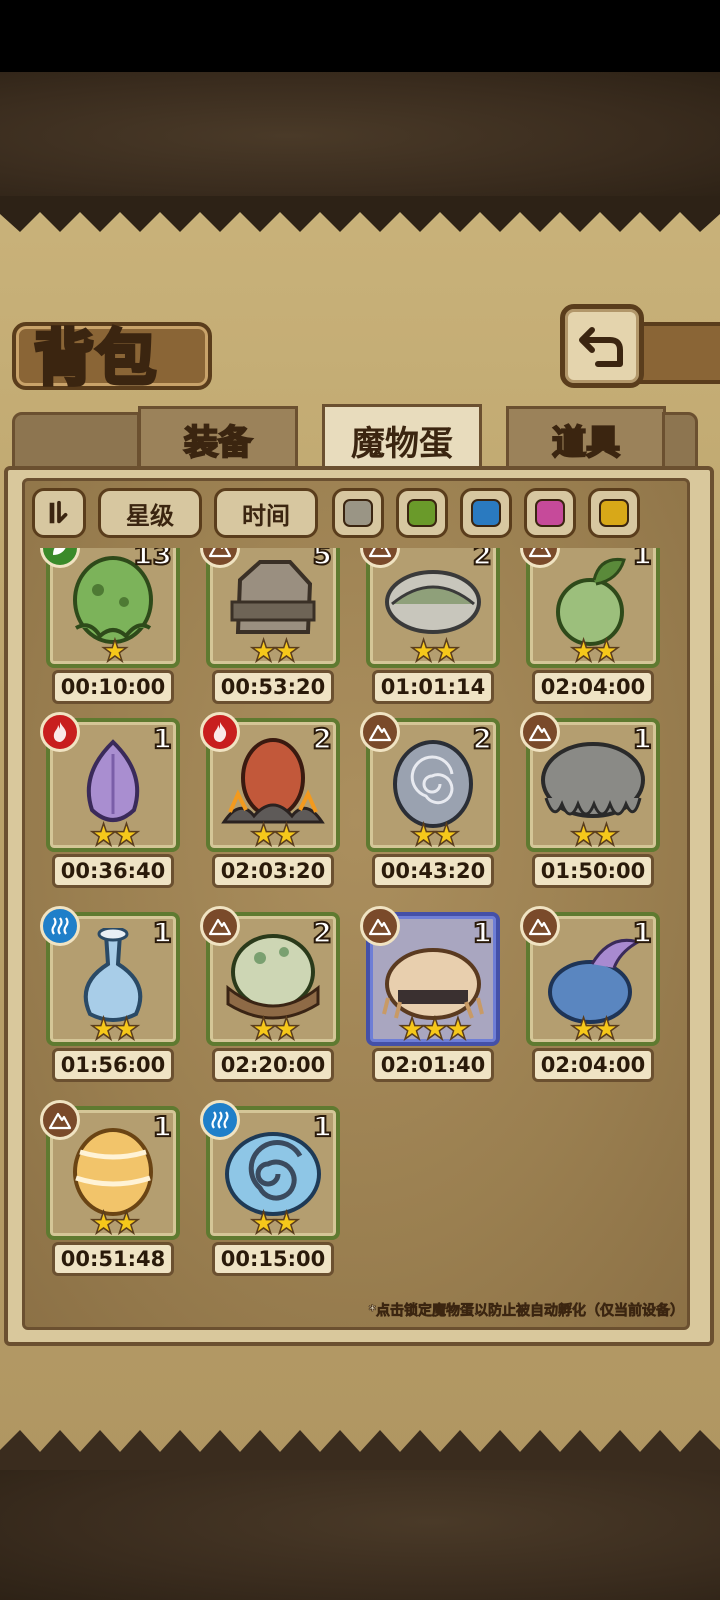 Image resolution: width=720 pixels, height=1600 pixels. What do you see at coordinates (218, 439) in the screenshot?
I see `tab-equipment: 装备` at bounding box center [218, 439].